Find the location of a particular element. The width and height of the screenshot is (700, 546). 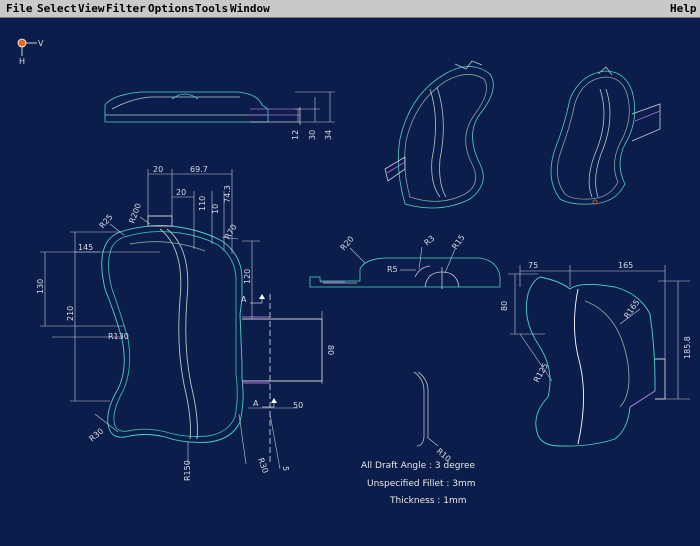

menu-tools: Tools is located at coordinates (211, 9).